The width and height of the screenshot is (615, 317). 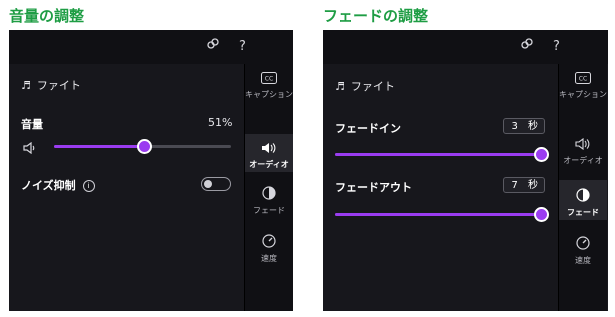 I want to click on fade-out-slider, so click(x=442, y=214).